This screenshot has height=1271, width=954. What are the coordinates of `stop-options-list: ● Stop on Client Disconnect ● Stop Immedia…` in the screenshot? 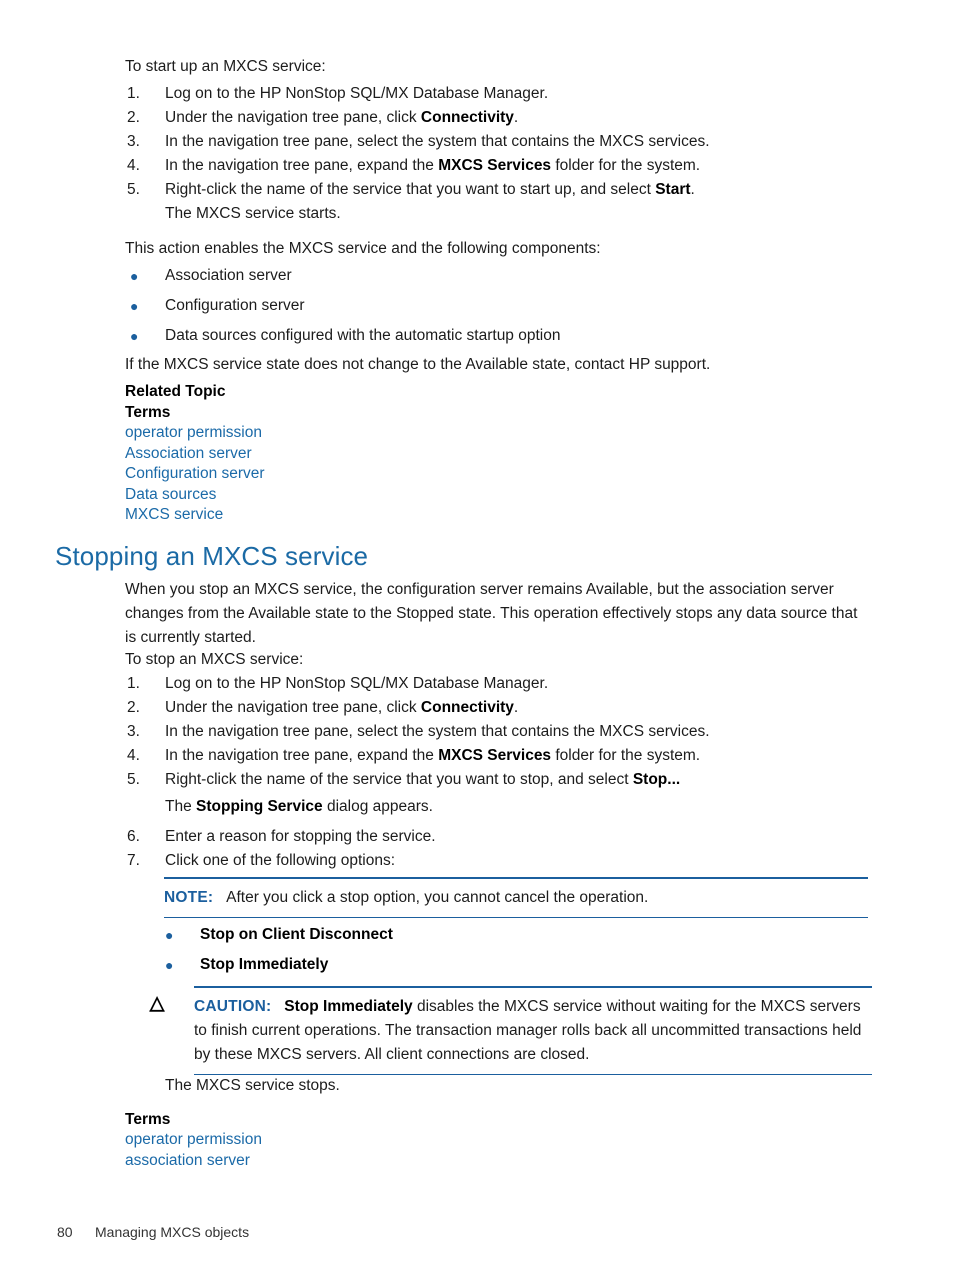 It's located at (510, 950).